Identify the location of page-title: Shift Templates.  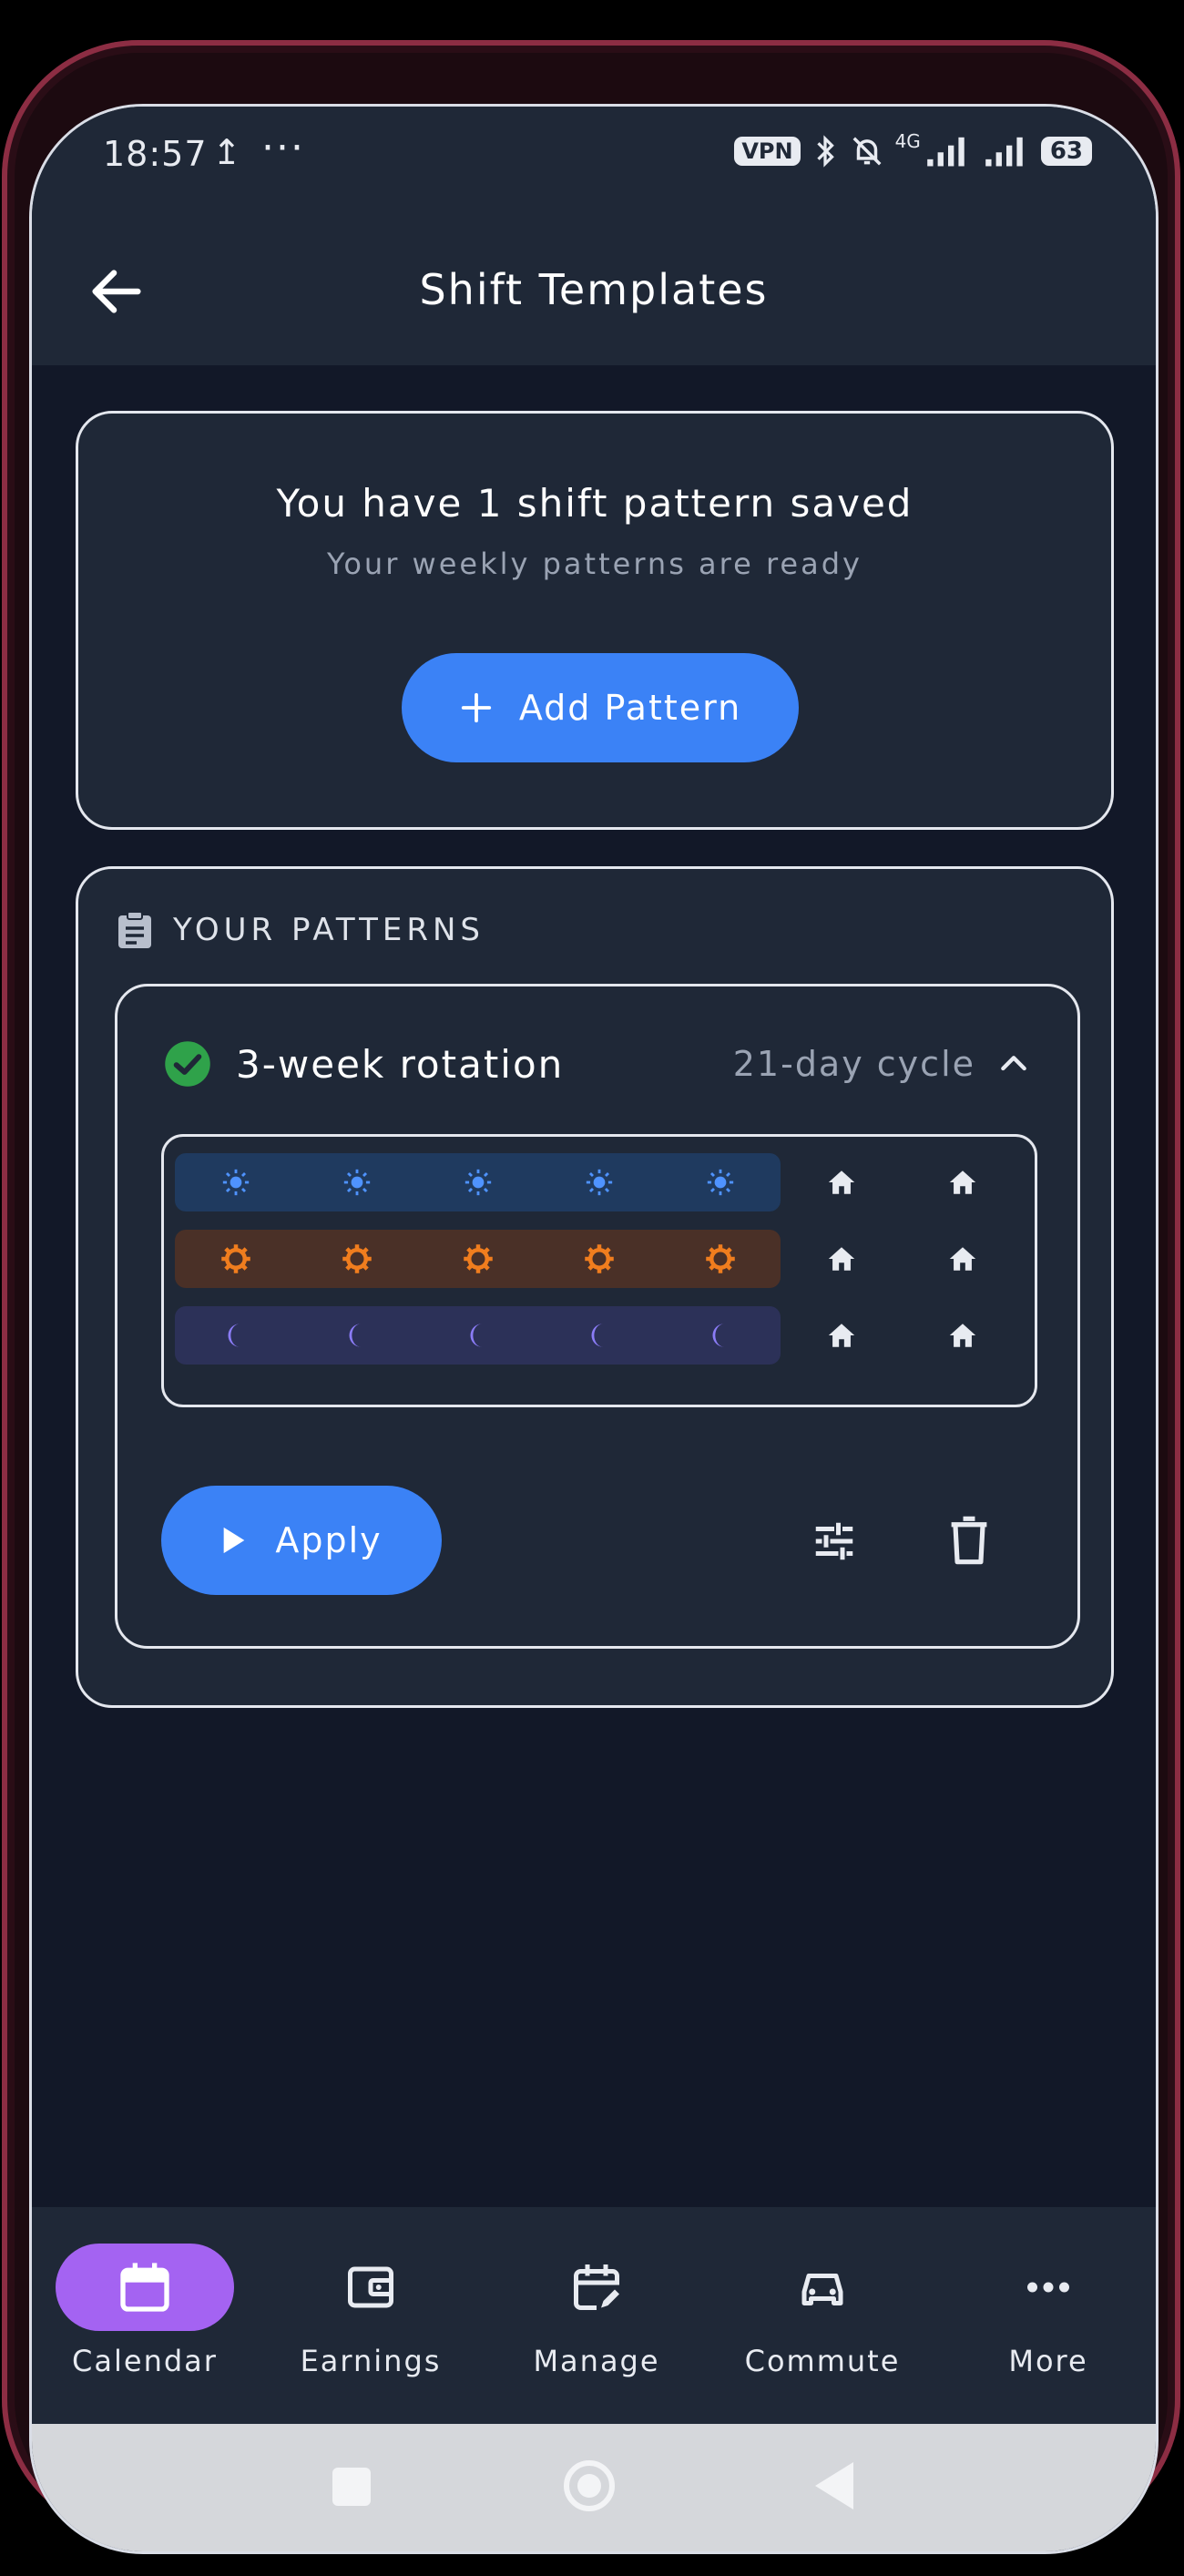
(594, 289).